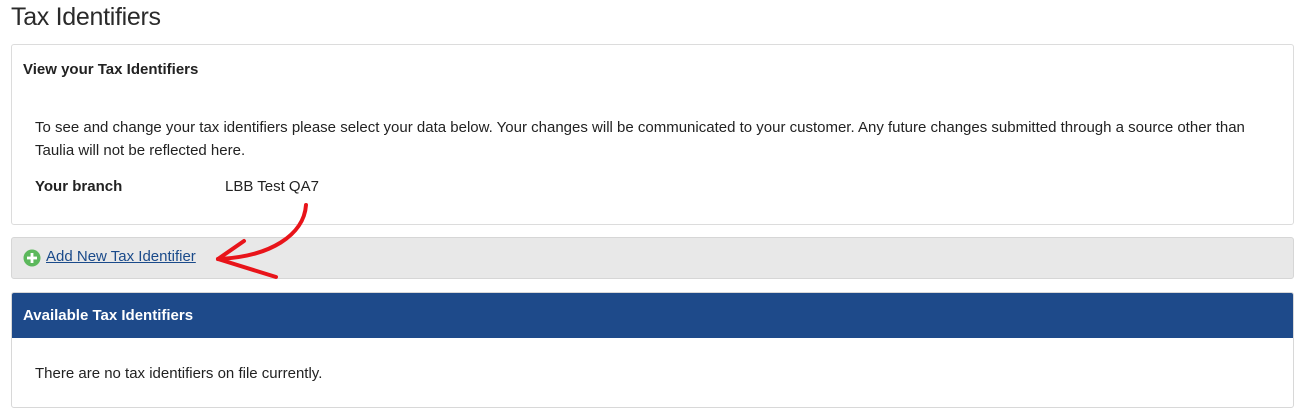 This screenshot has height=420, width=1310. Describe the element at coordinates (108, 315) in the screenshot. I see `available-panel-heading: Available Tax Identifiers` at that location.